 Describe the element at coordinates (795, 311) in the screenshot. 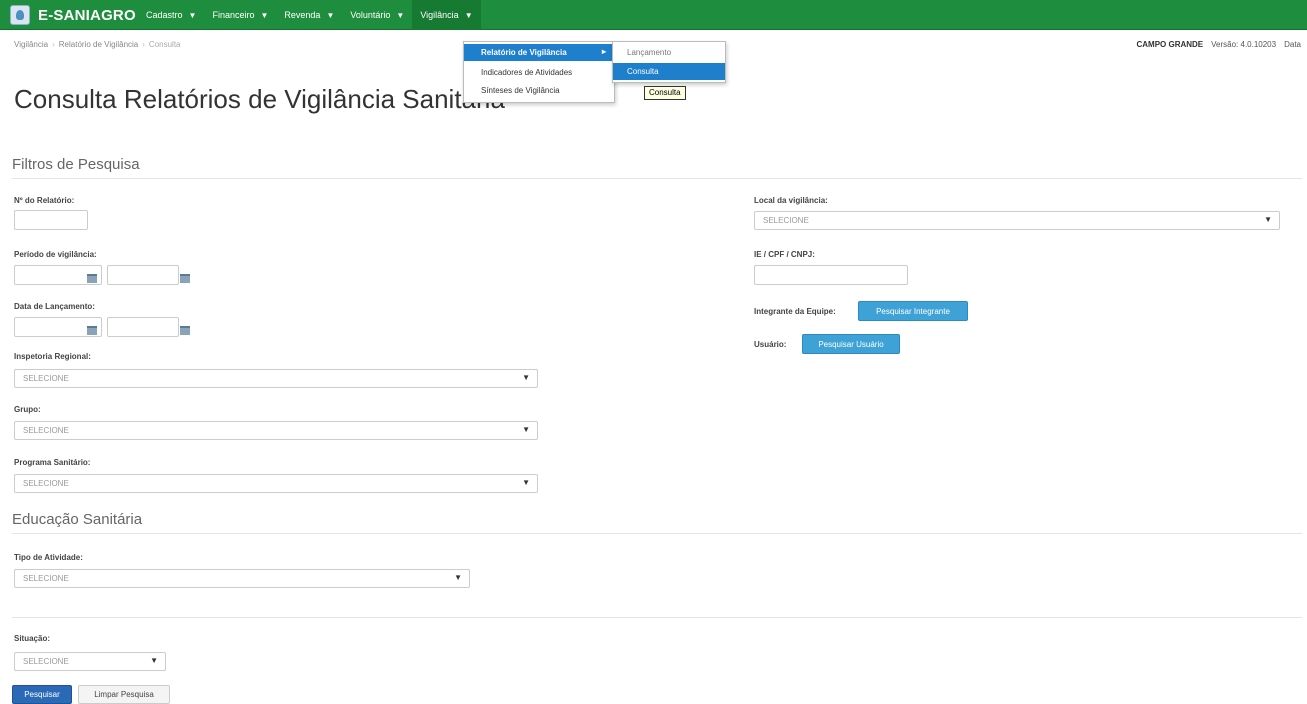

I see `integrante-label: Integrante da Equipe:` at that location.